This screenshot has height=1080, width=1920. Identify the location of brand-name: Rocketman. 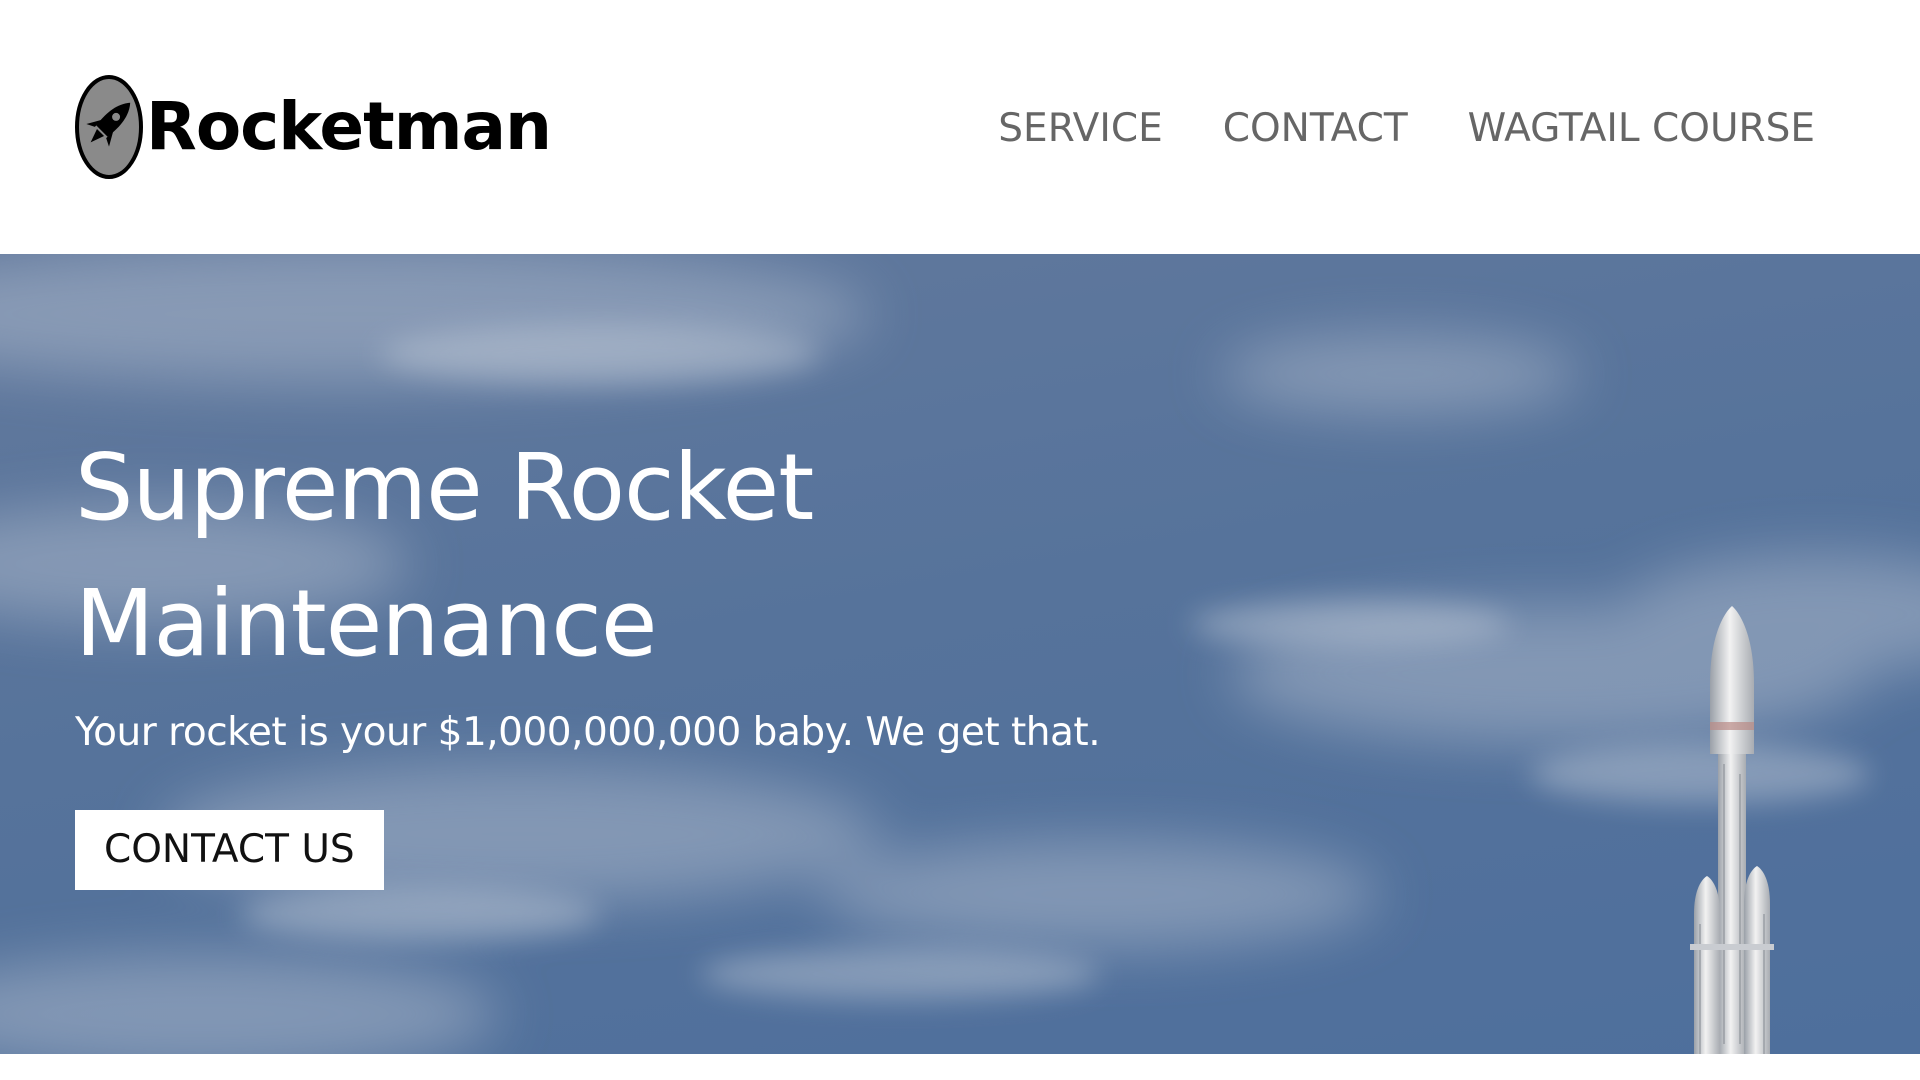
(349, 126).